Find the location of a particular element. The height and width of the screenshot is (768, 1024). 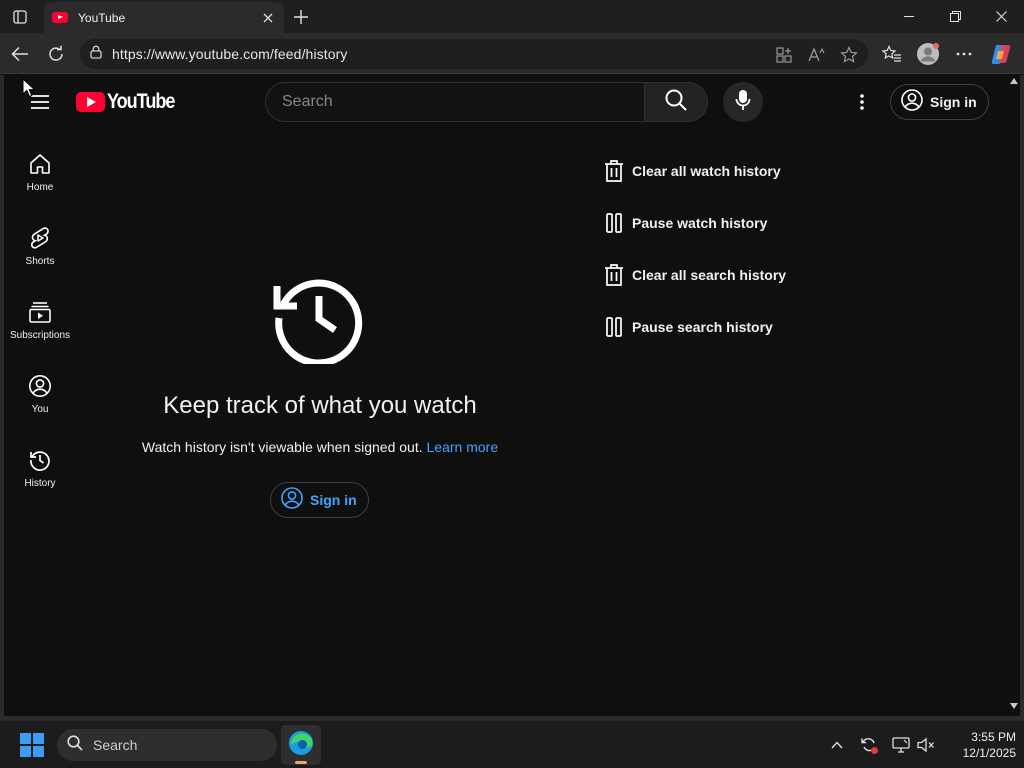

sidebar-item-home: Home is located at coordinates (40, 172).